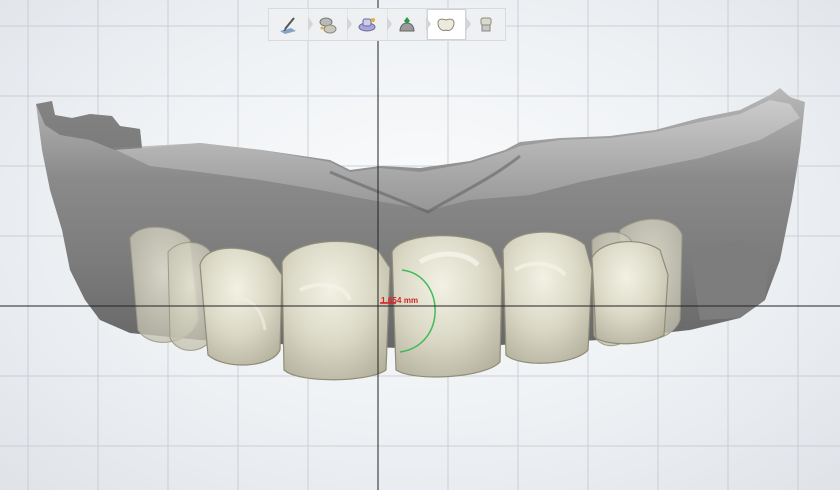 The height and width of the screenshot is (490, 840). What do you see at coordinates (446, 24) in the screenshot?
I see `crown-tooth-icon` at bounding box center [446, 24].